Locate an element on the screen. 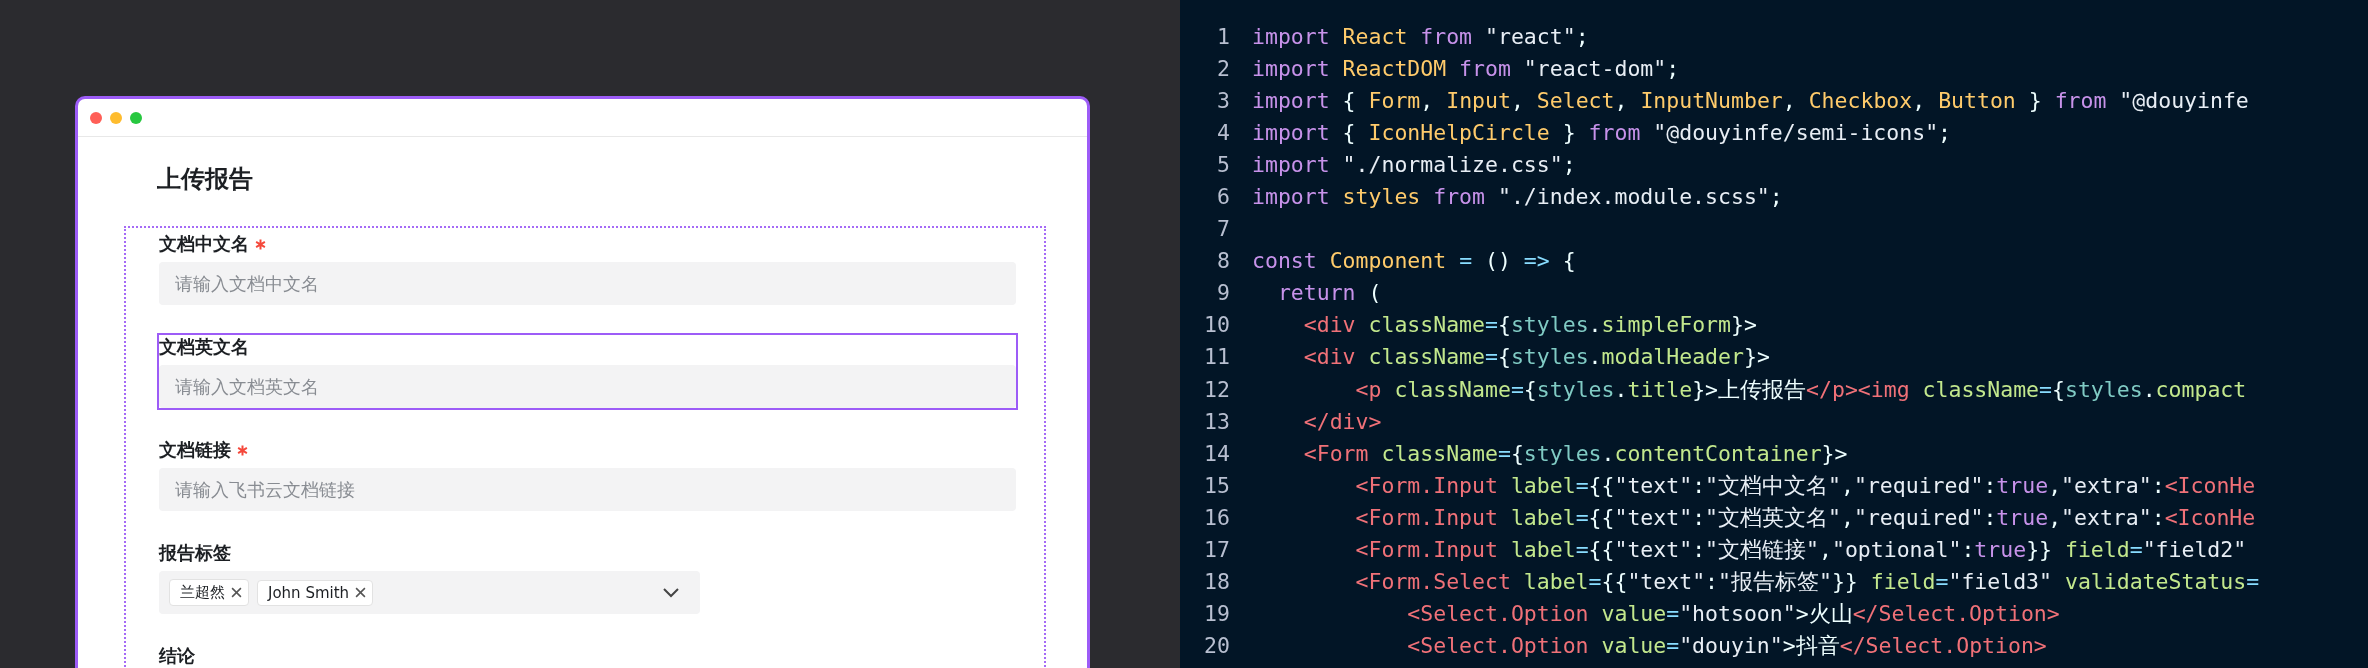 This screenshot has height=668, width=2368. line-number: 3 is located at coordinates (1223, 100).